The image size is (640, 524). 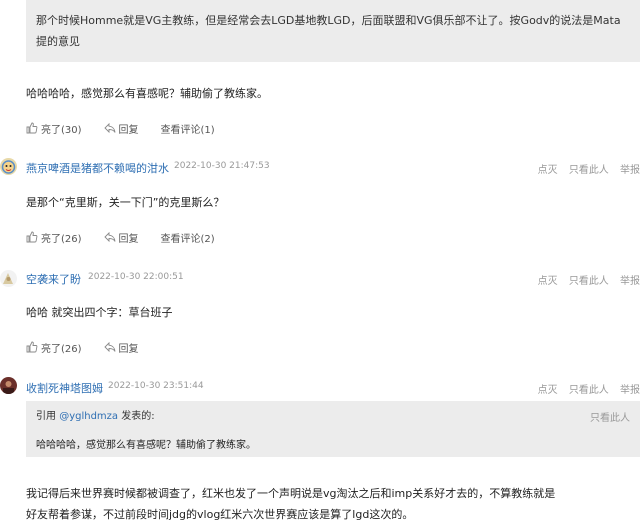 What do you see at coordinates (97, 168) in the screenshot?
I see `username-link: 燕京啤酒是猪都不赖喝的泔水` at bounding box center [97, 168].